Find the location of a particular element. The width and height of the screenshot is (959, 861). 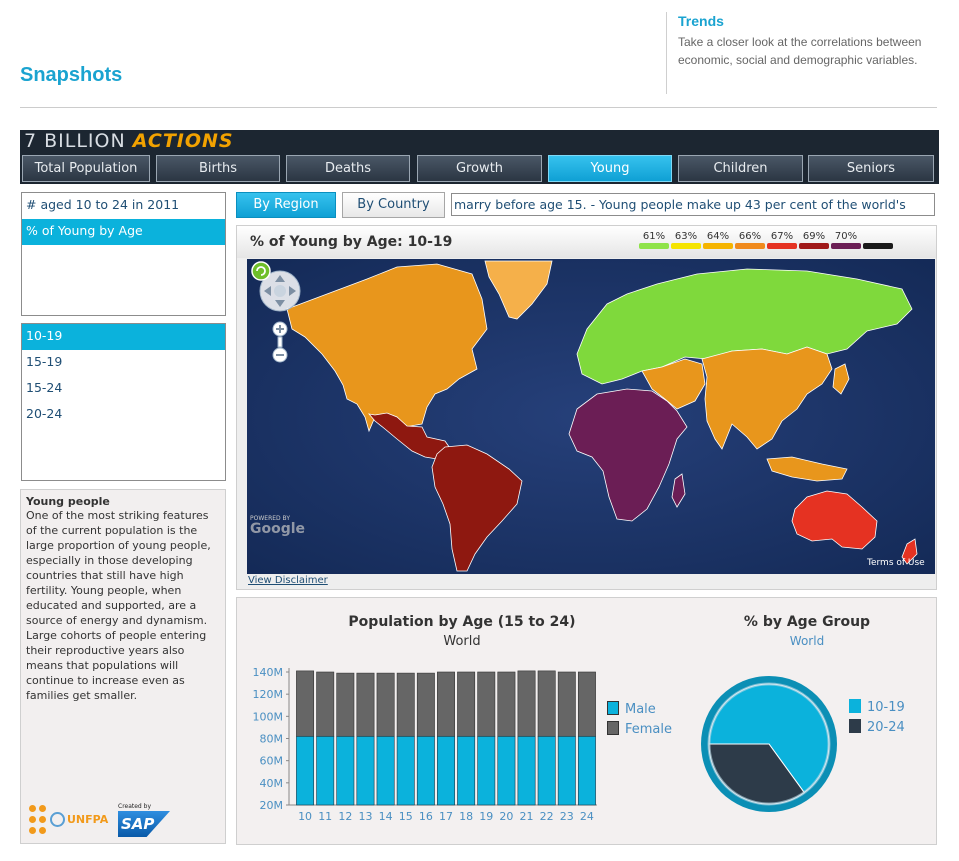

legend-10-19: 10-19 is located at coordinates (877, 707).